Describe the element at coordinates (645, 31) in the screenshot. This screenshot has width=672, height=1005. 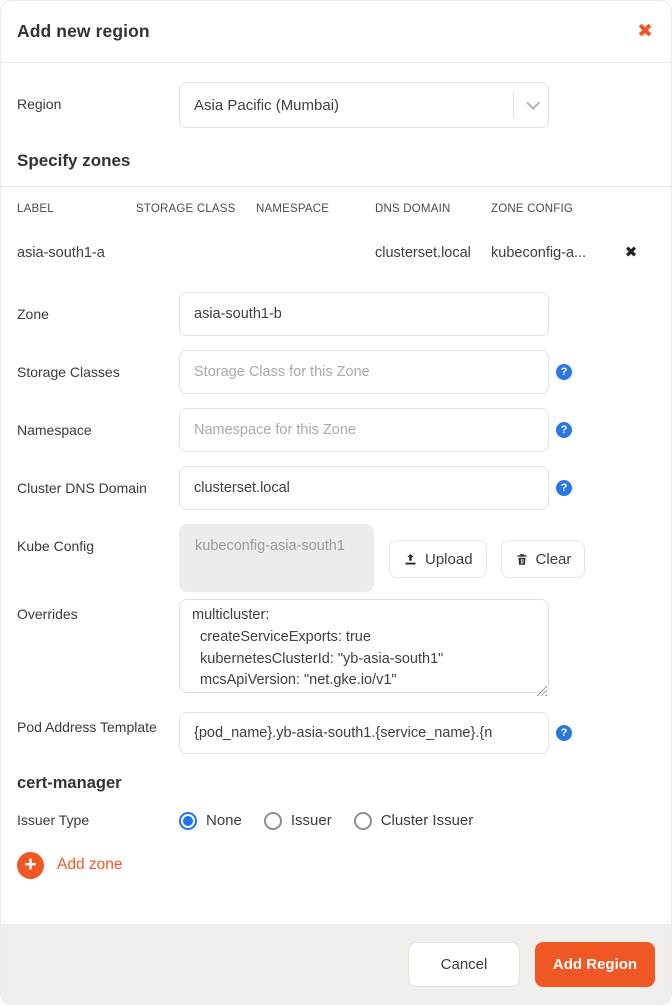
I see `close-icon: ✖` at that location.